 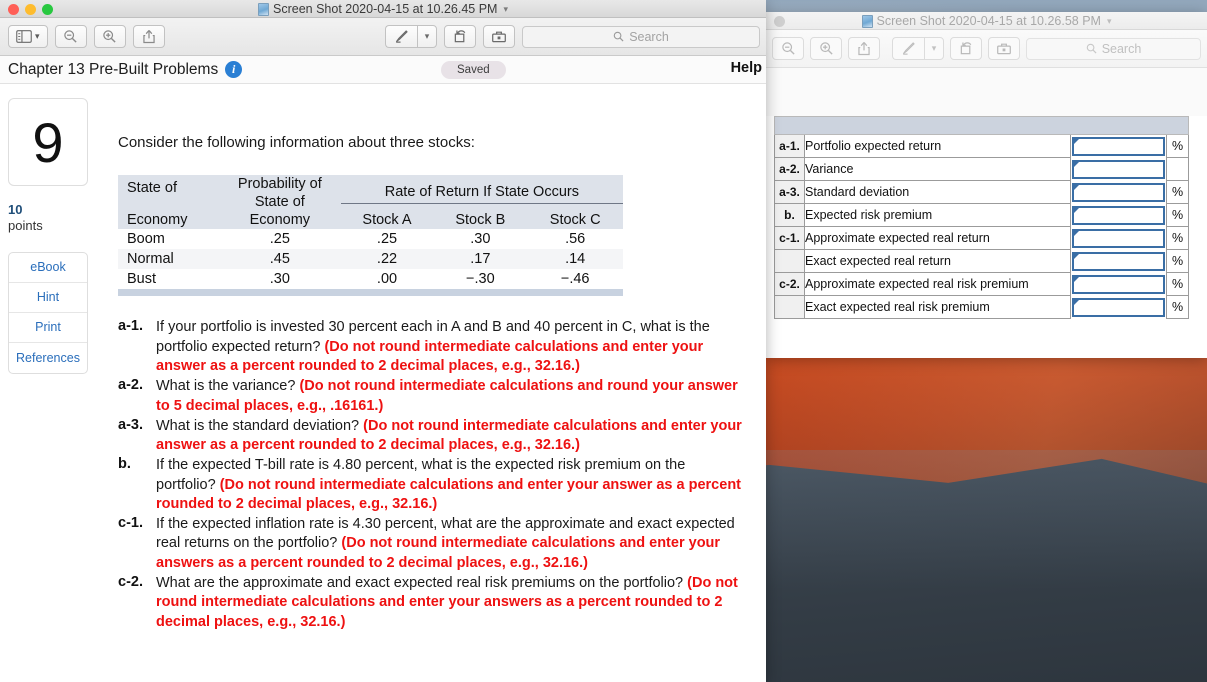 What do you see at coordinates (981, 169) in the screenshot?
I see `answer-row: a-2. Variance` at bounding box center [981, 169].